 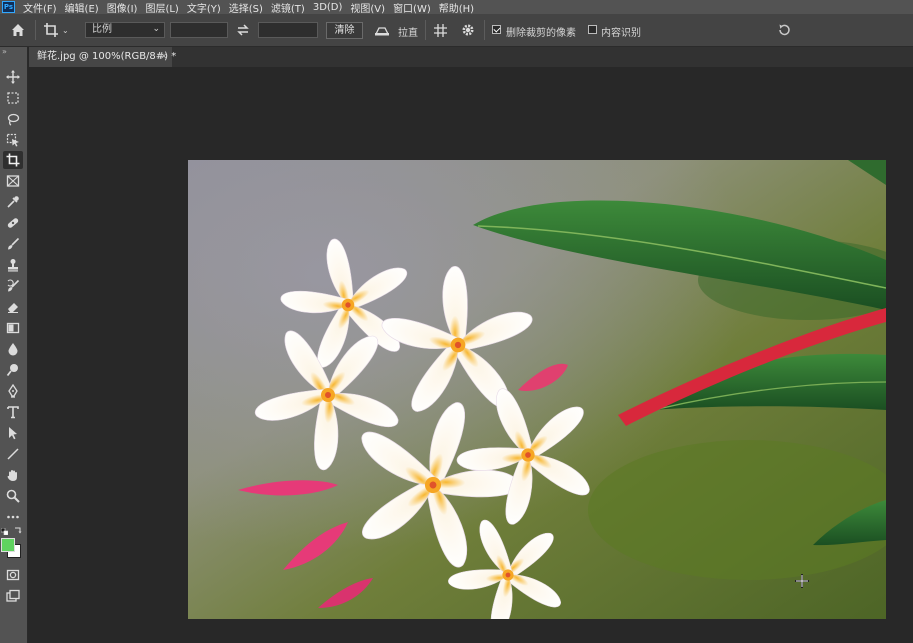 I want to click on menu-layer: 图层(L), so click(x=161, y=7).